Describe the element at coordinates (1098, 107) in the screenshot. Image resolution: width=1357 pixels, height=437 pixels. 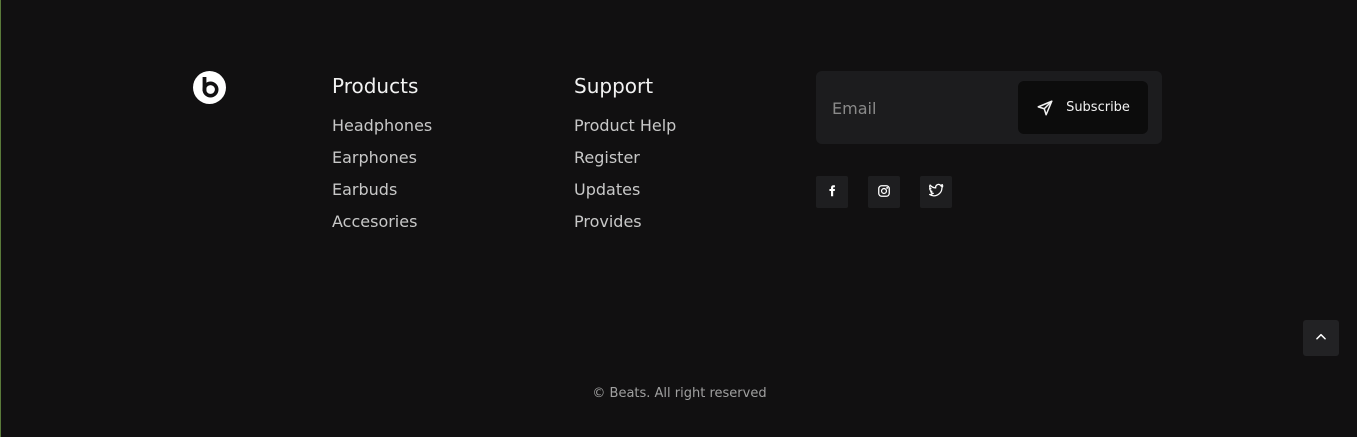
I see `subscribe-label: Subscribe` at that location.